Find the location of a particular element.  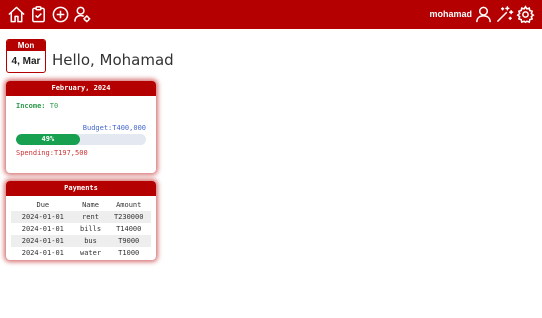

greeting-text: Hello, Mohamad is located at coordinates (113, 60).